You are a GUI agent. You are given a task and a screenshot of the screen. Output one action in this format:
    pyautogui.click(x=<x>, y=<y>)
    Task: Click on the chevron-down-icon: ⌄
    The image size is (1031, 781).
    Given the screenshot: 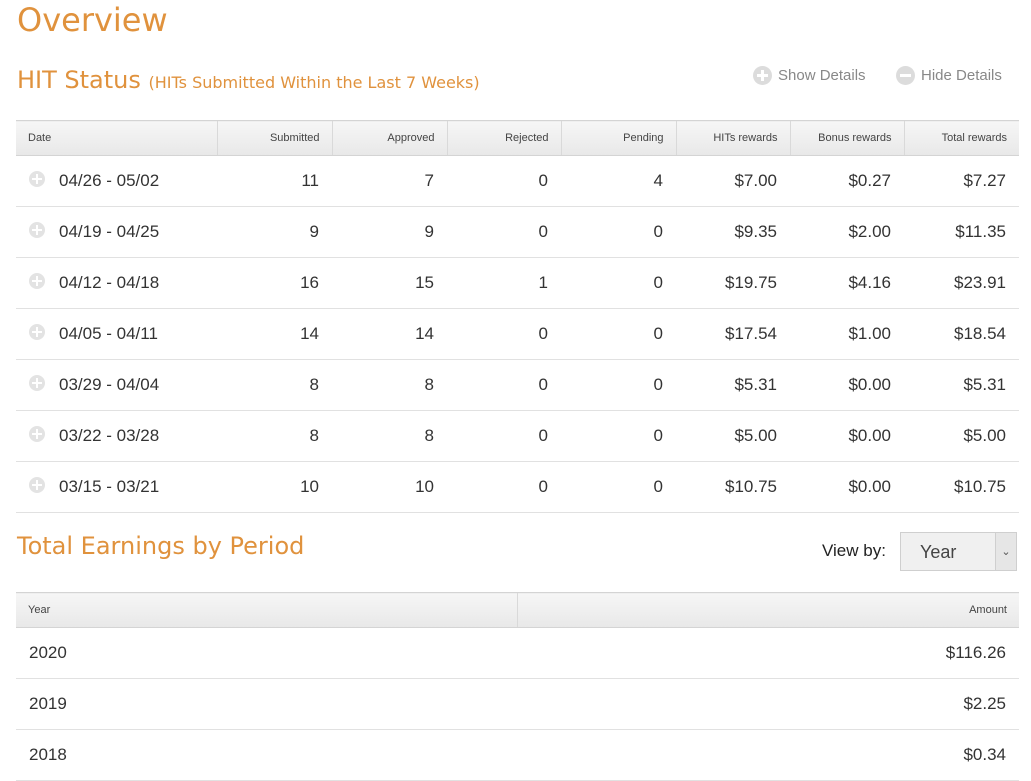 What is the action you would take?
    pyautogui.click(x=1005, y=551)
    